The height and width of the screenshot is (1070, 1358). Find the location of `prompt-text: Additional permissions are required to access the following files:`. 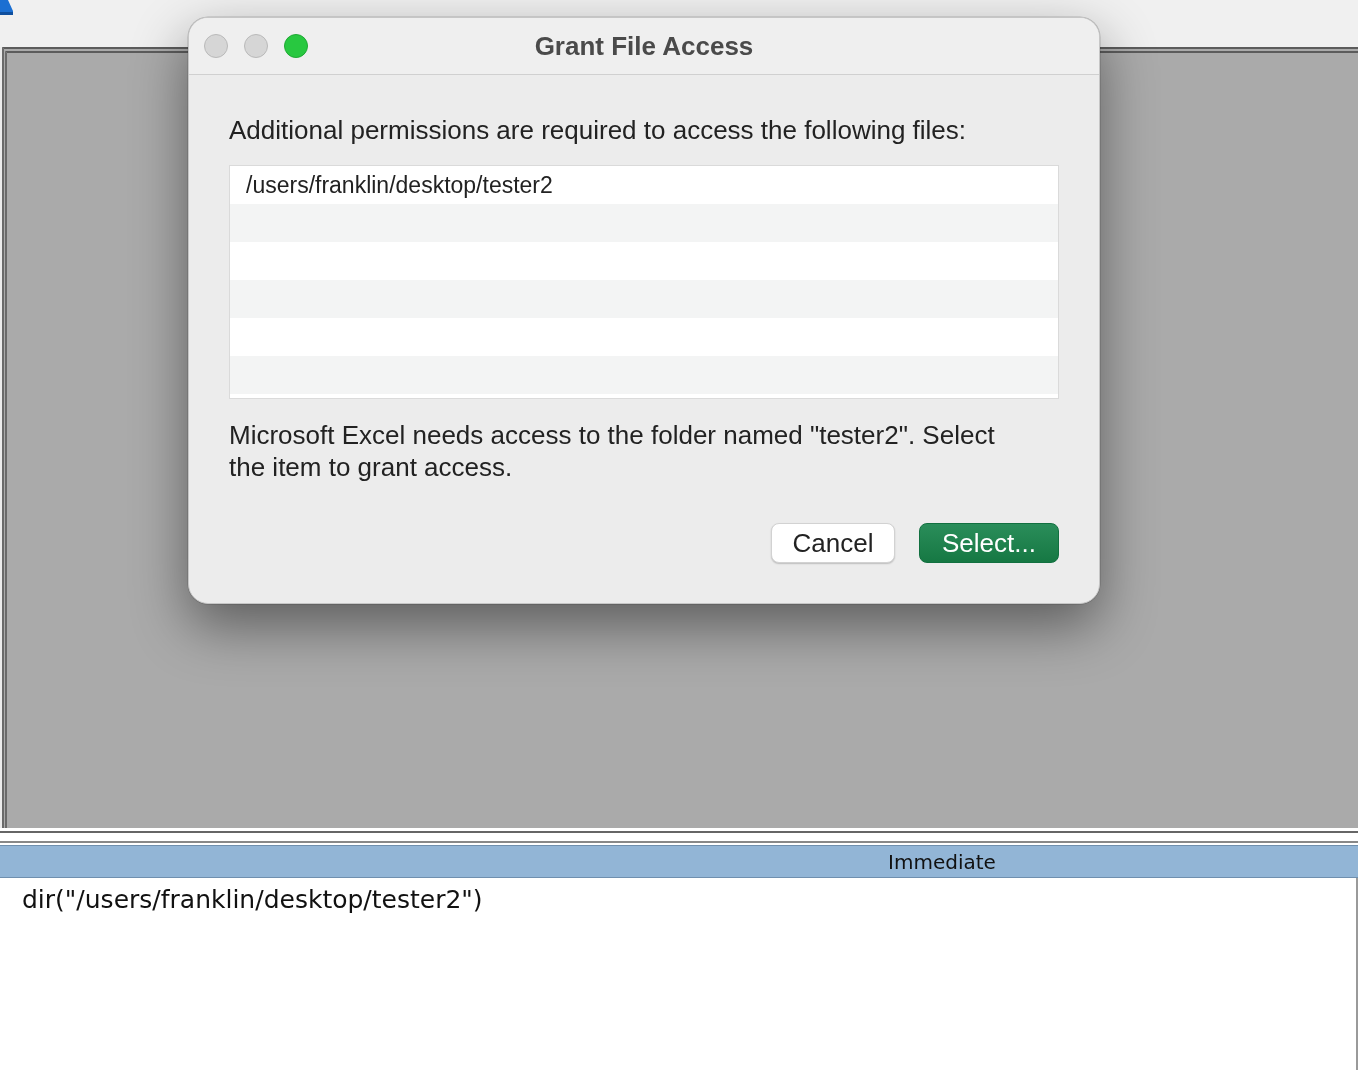

prompt-text: Additional permissions are required to access the following files: is located at coordinates (598, 130).